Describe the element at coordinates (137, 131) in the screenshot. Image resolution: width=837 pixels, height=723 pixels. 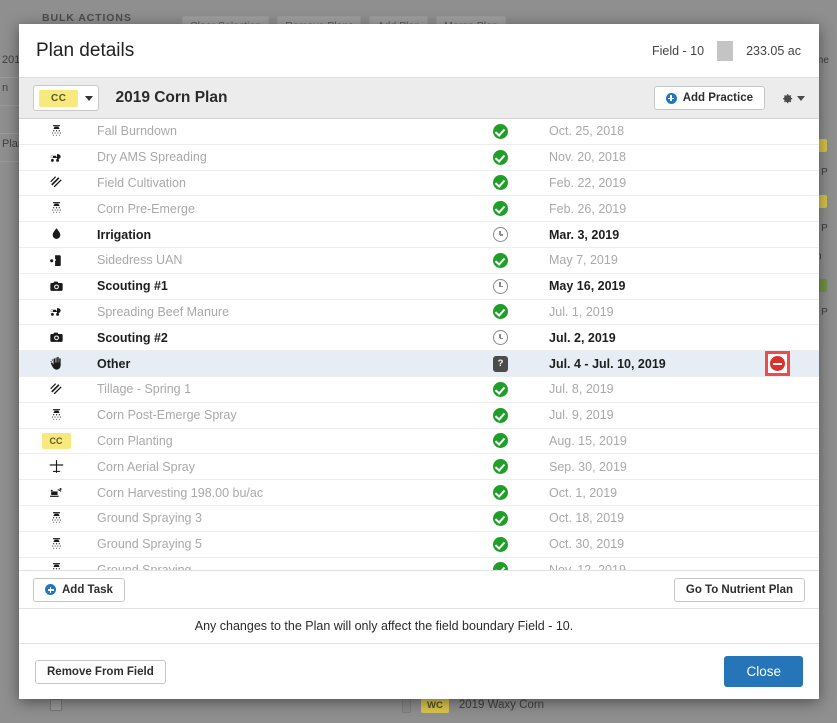
I see `task-name: Fall Burndown` at that location.